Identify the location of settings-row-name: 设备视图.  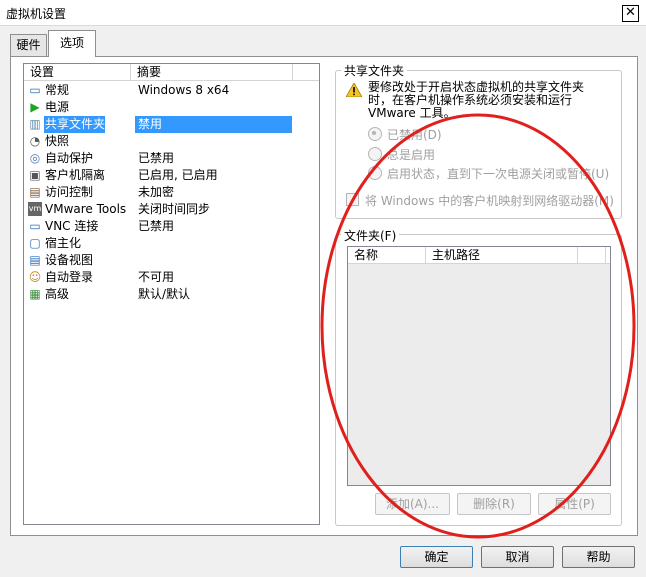
(69, 260).